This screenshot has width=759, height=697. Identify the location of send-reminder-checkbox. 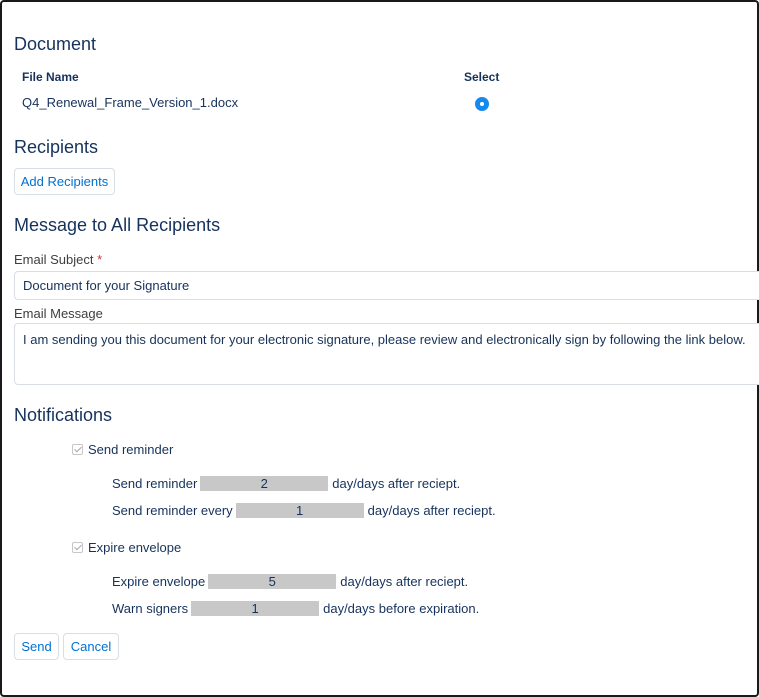
(77, 449).